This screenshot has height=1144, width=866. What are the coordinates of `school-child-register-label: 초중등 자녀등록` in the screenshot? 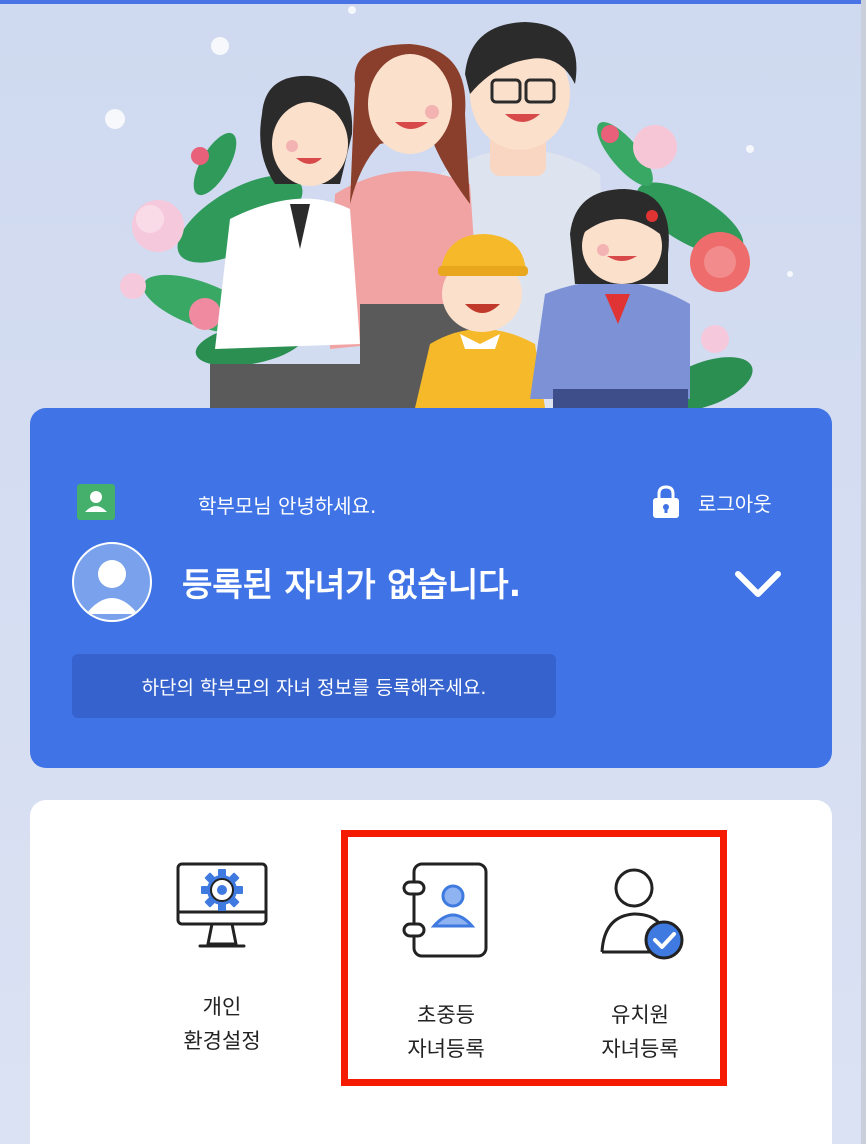 It's located at (445, 1032).